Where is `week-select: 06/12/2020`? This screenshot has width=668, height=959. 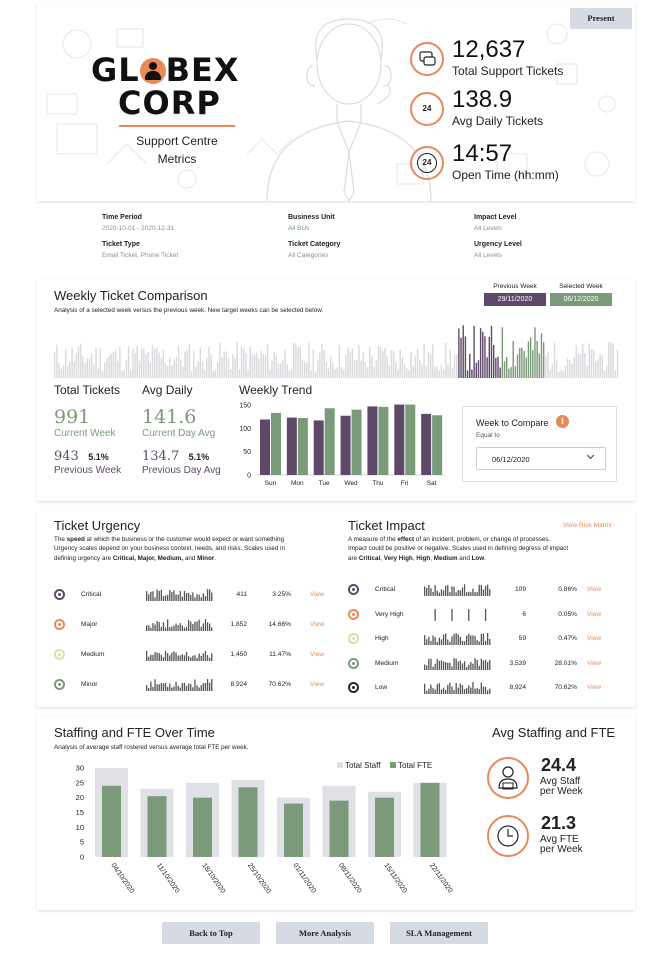 week-select: 06/12/2020 is located at coordinates (541, 458).